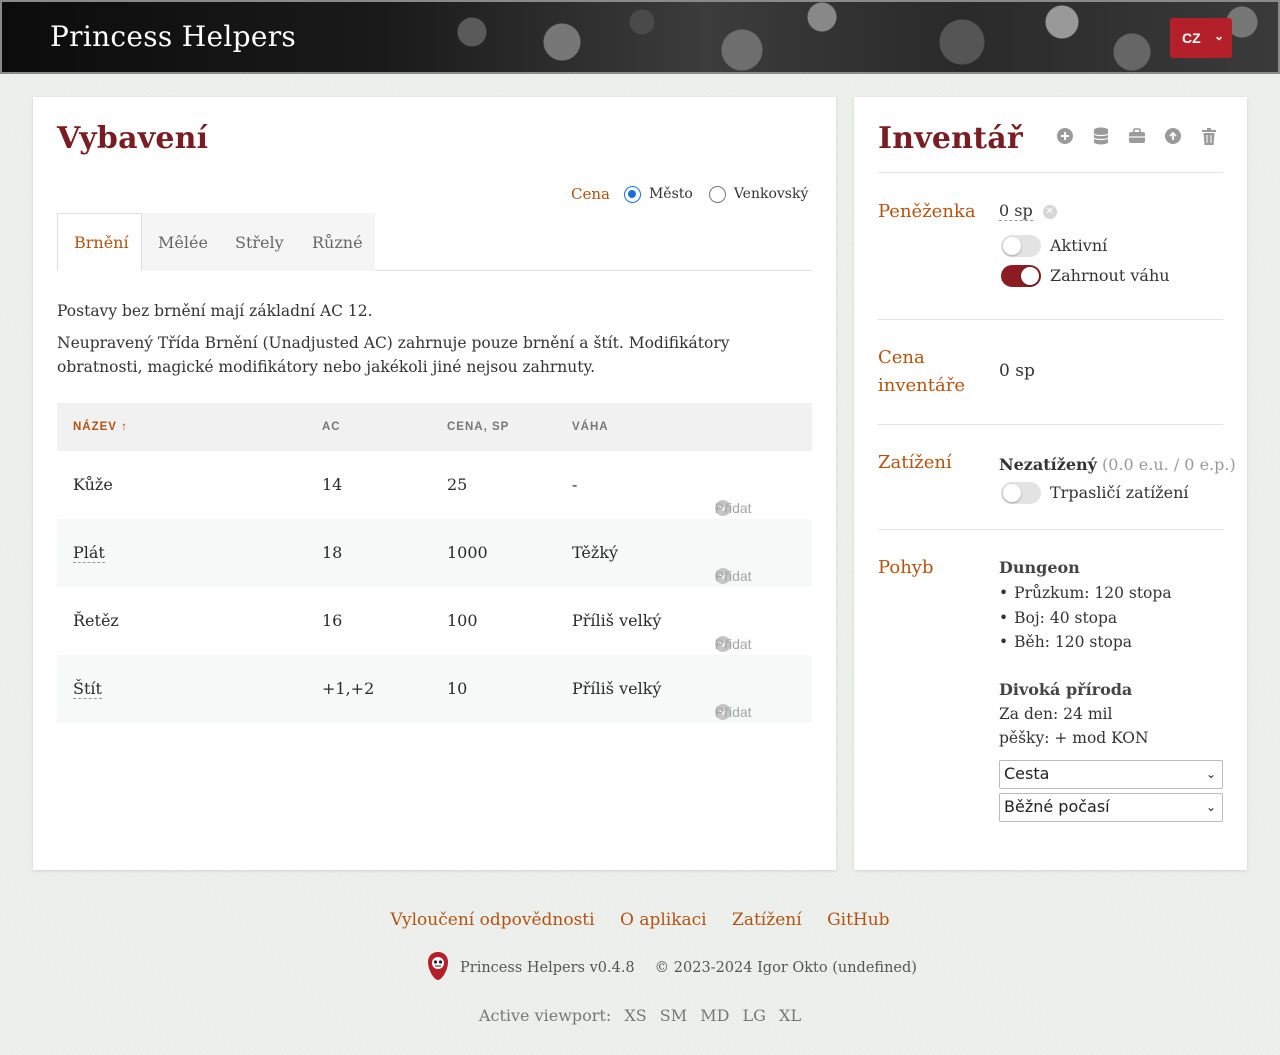  Describe the element at coordinates (1119, 492) in the screenshot. I see `dwarf-encumbrance-label: Trpasličí zatížení` at that location.